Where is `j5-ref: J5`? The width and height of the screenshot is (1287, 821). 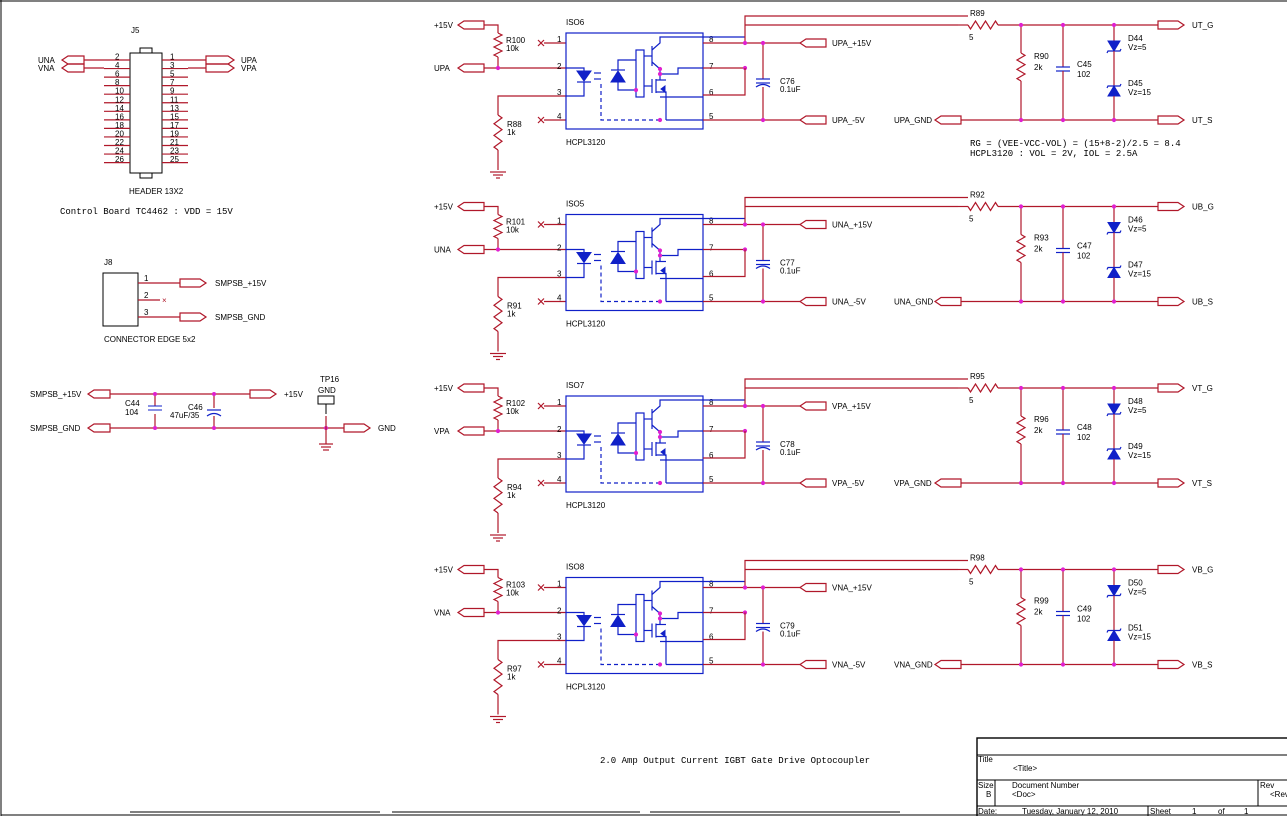 j5-ref: J5 is located at coordinates (135, 30).